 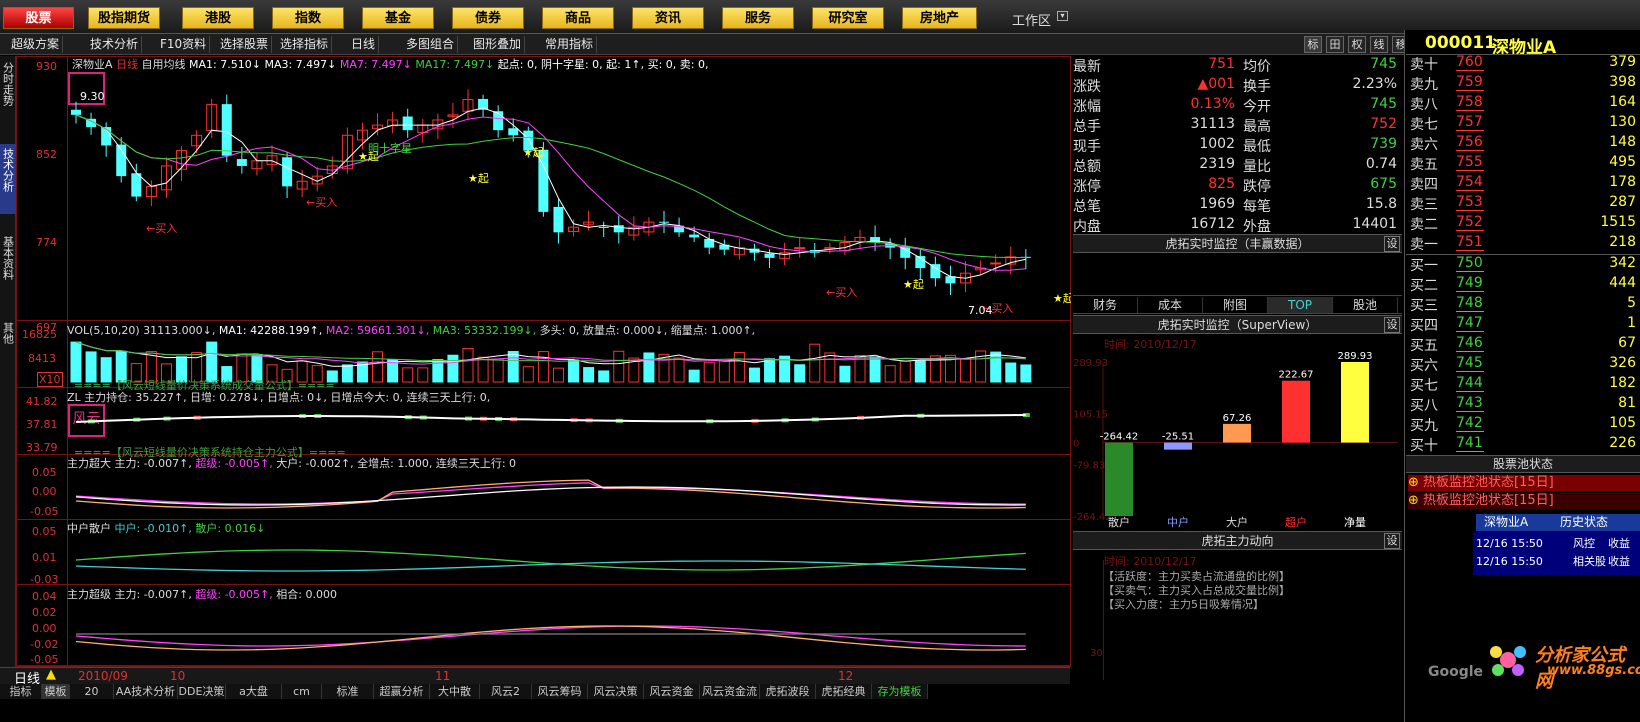 I want to click on quote-label: 均价, so click(x=1257, y=67).